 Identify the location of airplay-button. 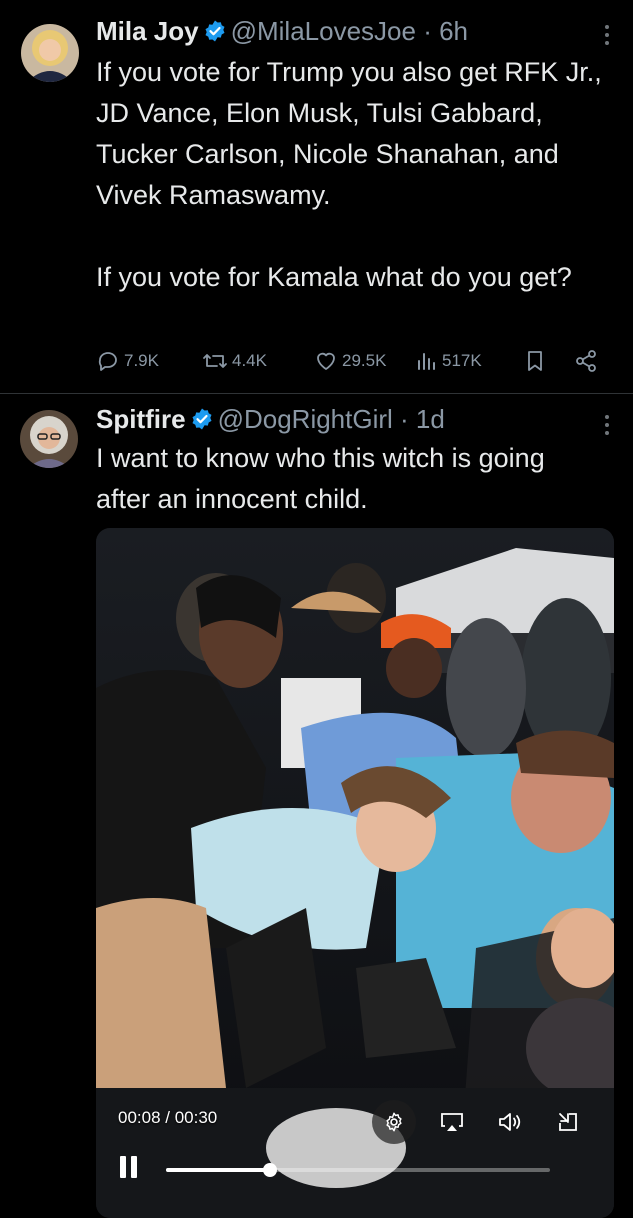
(452, 1122).